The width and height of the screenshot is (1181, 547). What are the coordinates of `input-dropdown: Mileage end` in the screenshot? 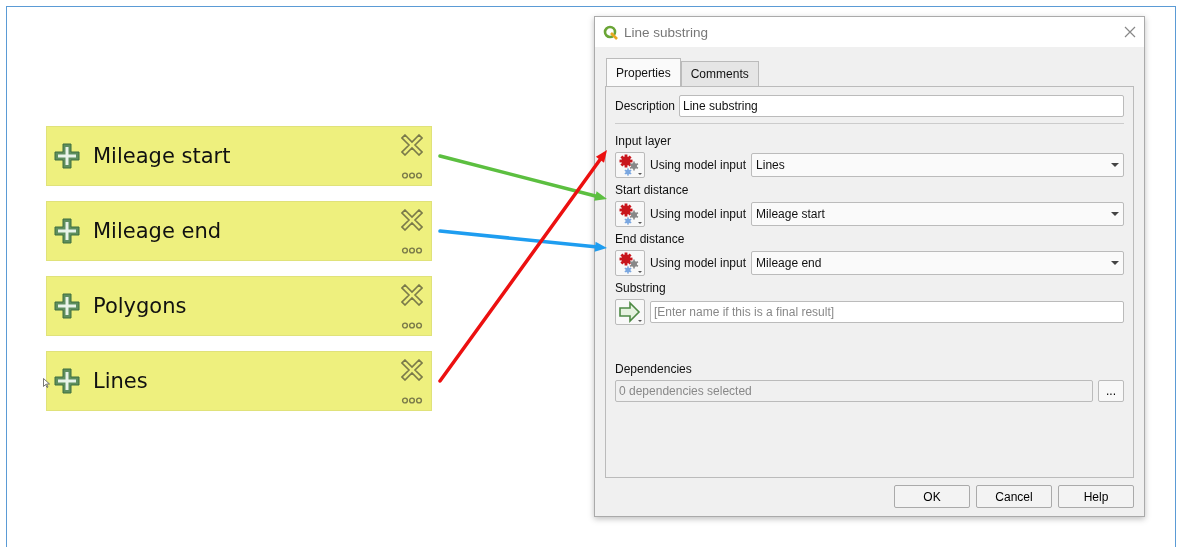 It's located at (937, 263).